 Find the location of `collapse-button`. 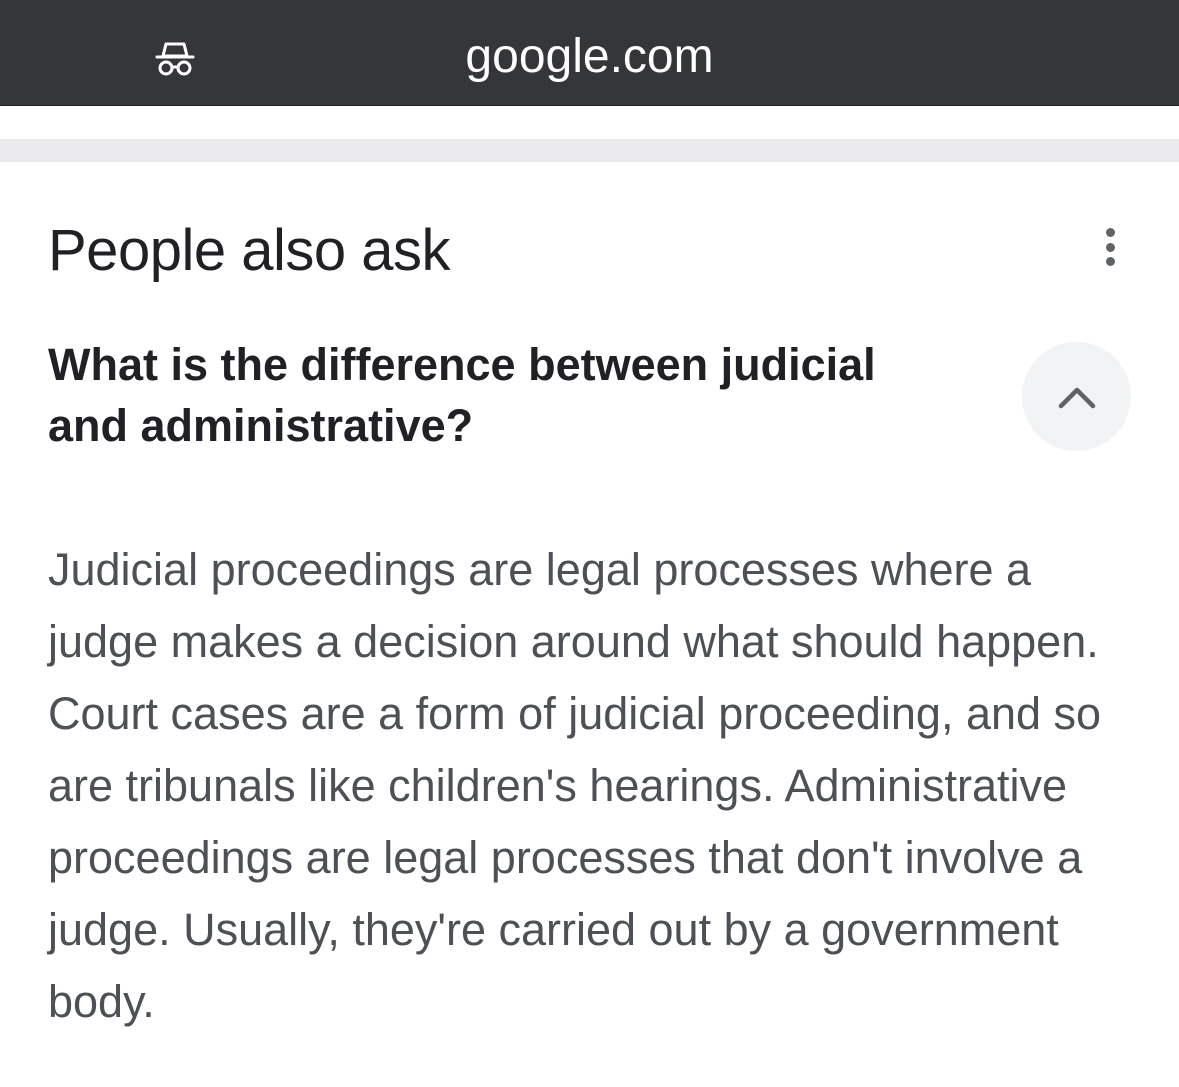

collapse-button is located at coordinates (1076, 396).